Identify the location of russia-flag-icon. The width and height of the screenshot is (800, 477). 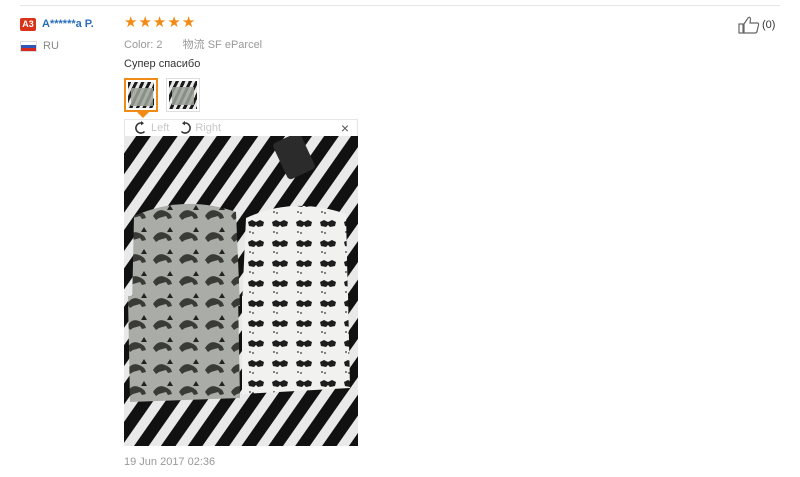
(28, 46).